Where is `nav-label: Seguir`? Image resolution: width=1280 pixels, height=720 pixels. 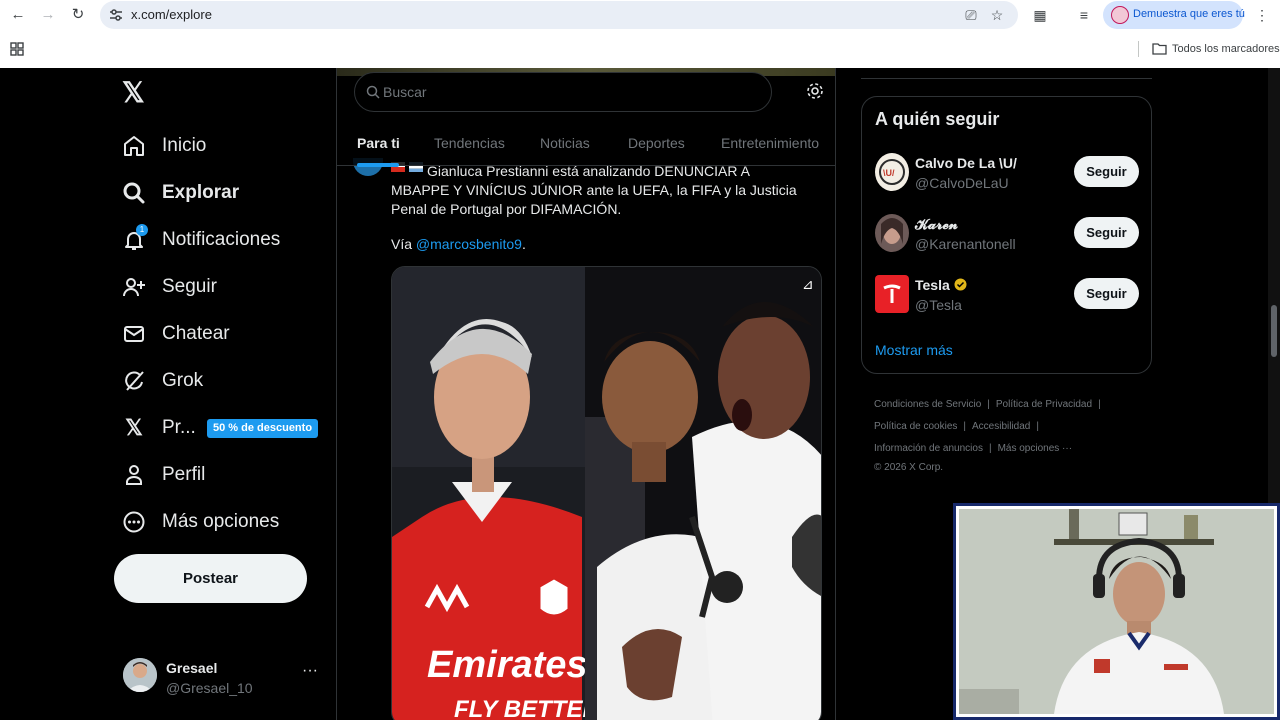 nav-label: Seguir is located at coordinates (189, 286).